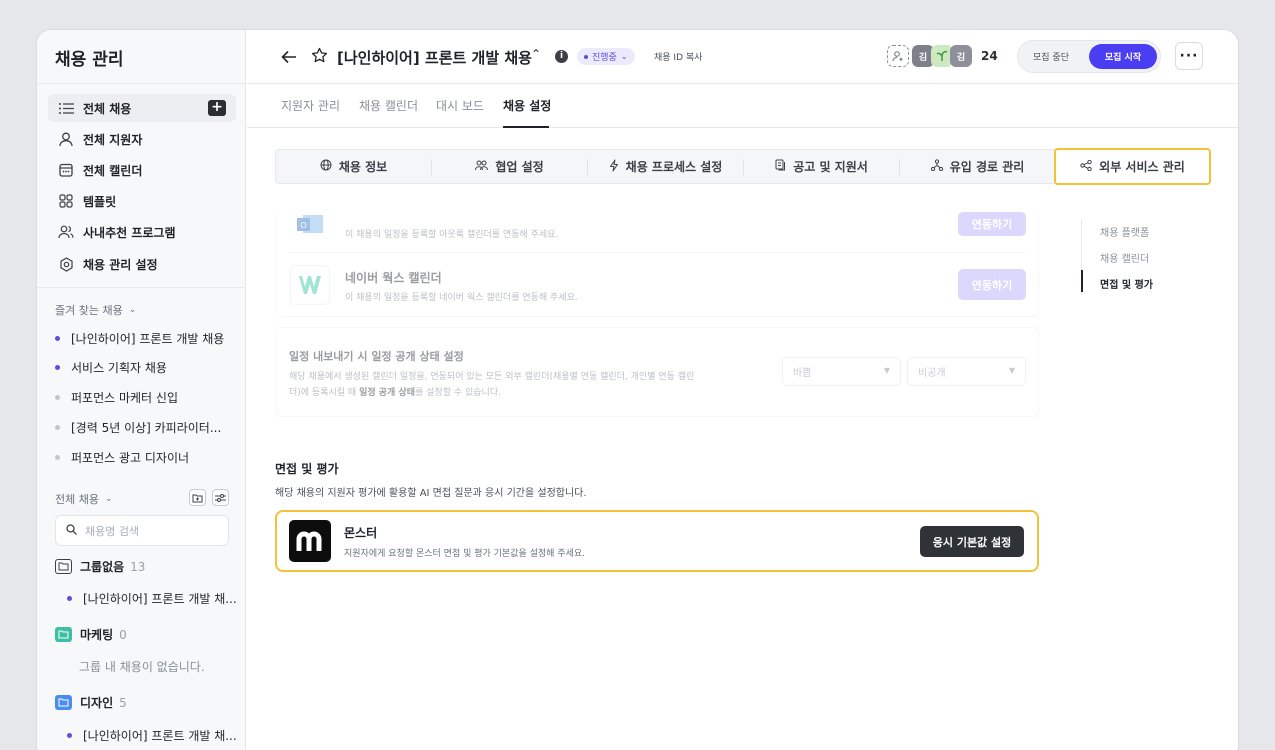 The height and width of the screenshot is (750, 1275). Describe the element at coordinates (142, 264) in the screenshot. I see `nav-recruit-settings: 채용 관리 설정` at that location.